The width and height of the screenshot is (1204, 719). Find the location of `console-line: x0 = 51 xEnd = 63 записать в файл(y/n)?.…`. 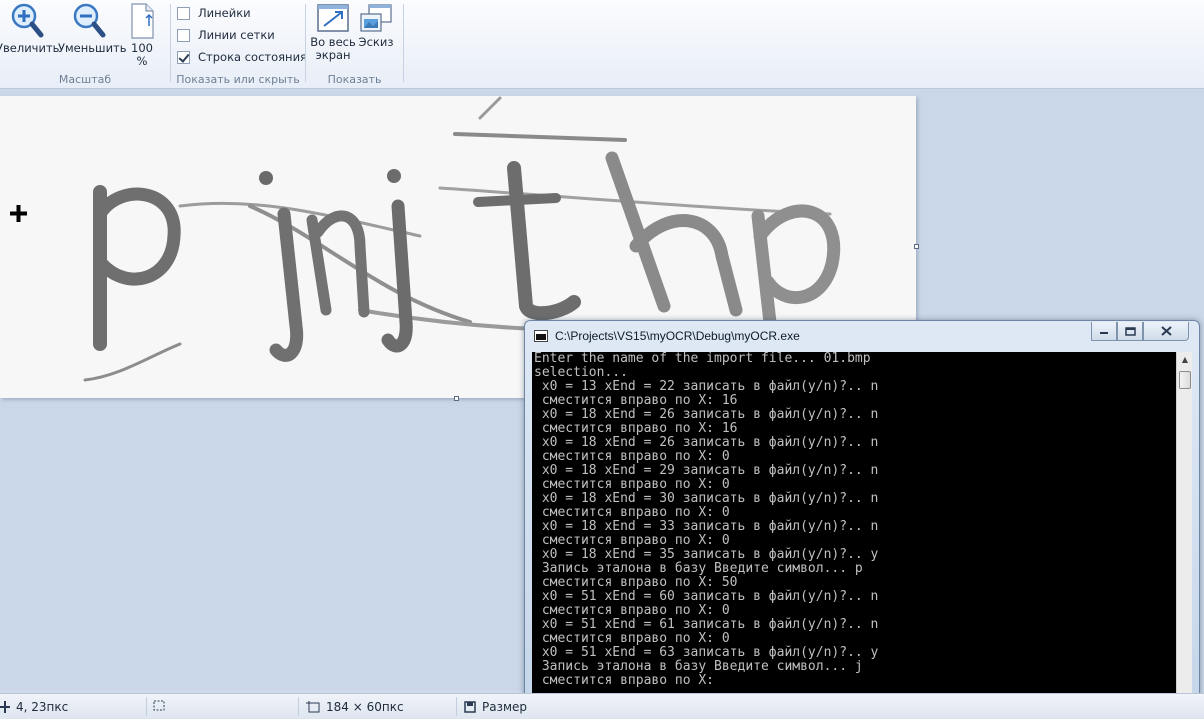

console-line: x0 = 51 xEnd = 63 записать в файл(y/n)?.… is located at coordinates (706, 652).